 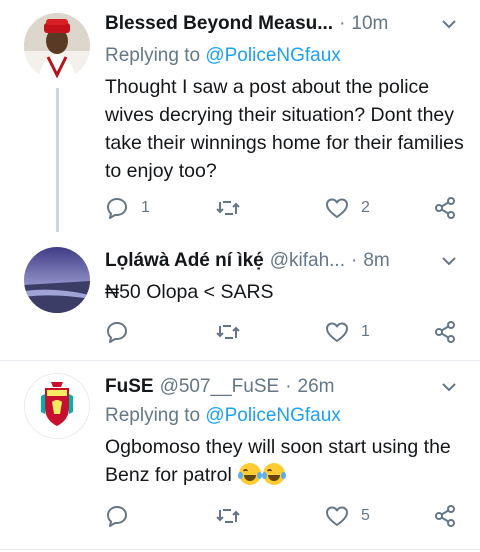 I want to click on like-button: 1, so click(x=347, y=332).